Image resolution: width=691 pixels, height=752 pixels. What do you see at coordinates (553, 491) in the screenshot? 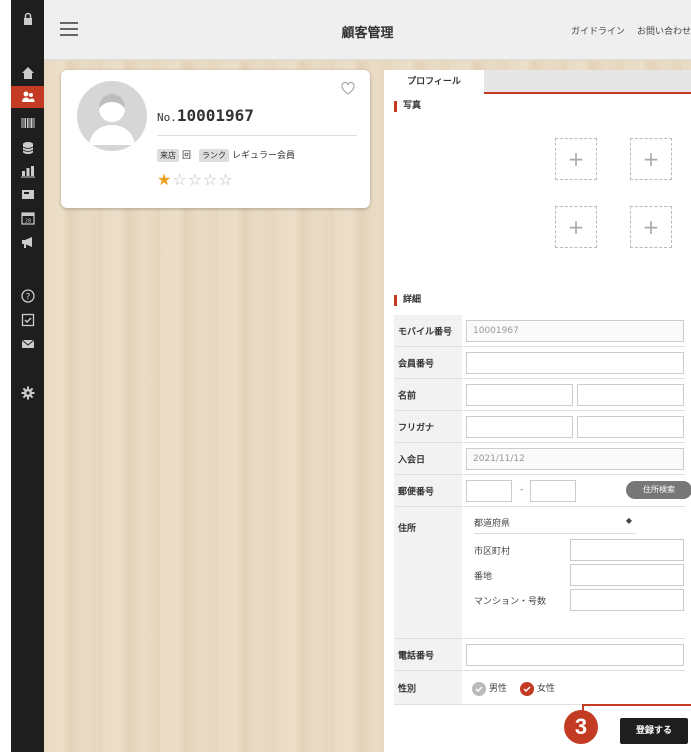
I see `postal-code-second-input` at bounding box center [553, 491].